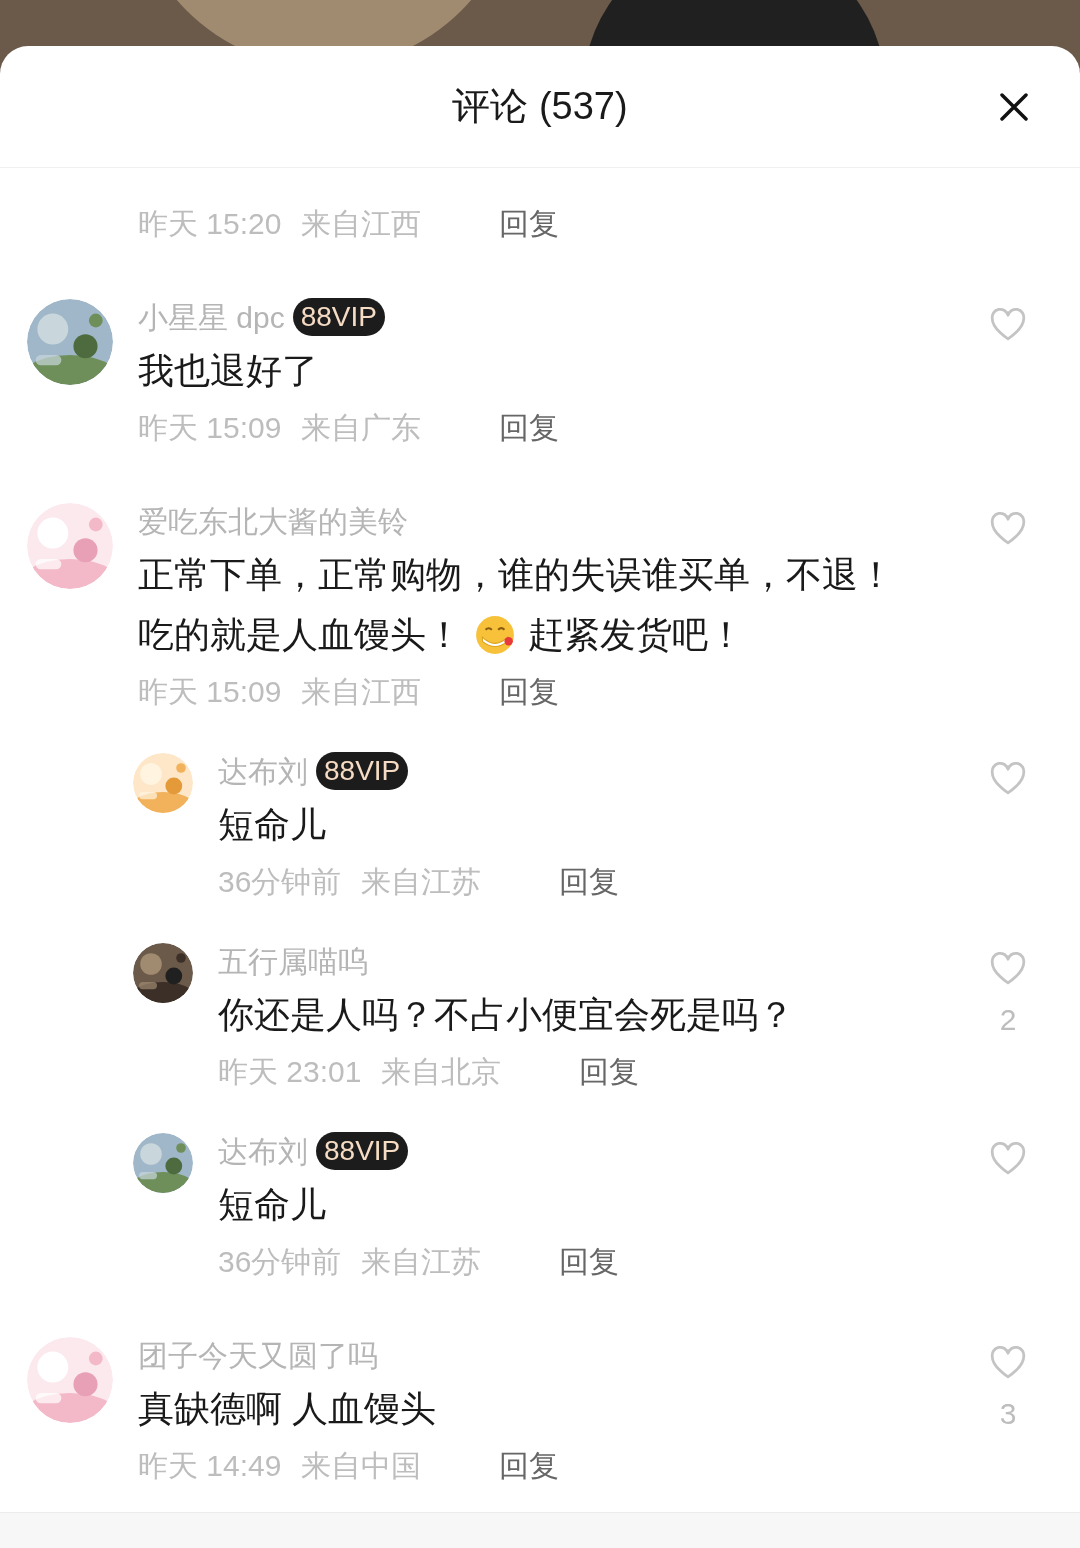  I want to click on comment-time: 昨天 23:01, so click(290, 1071).